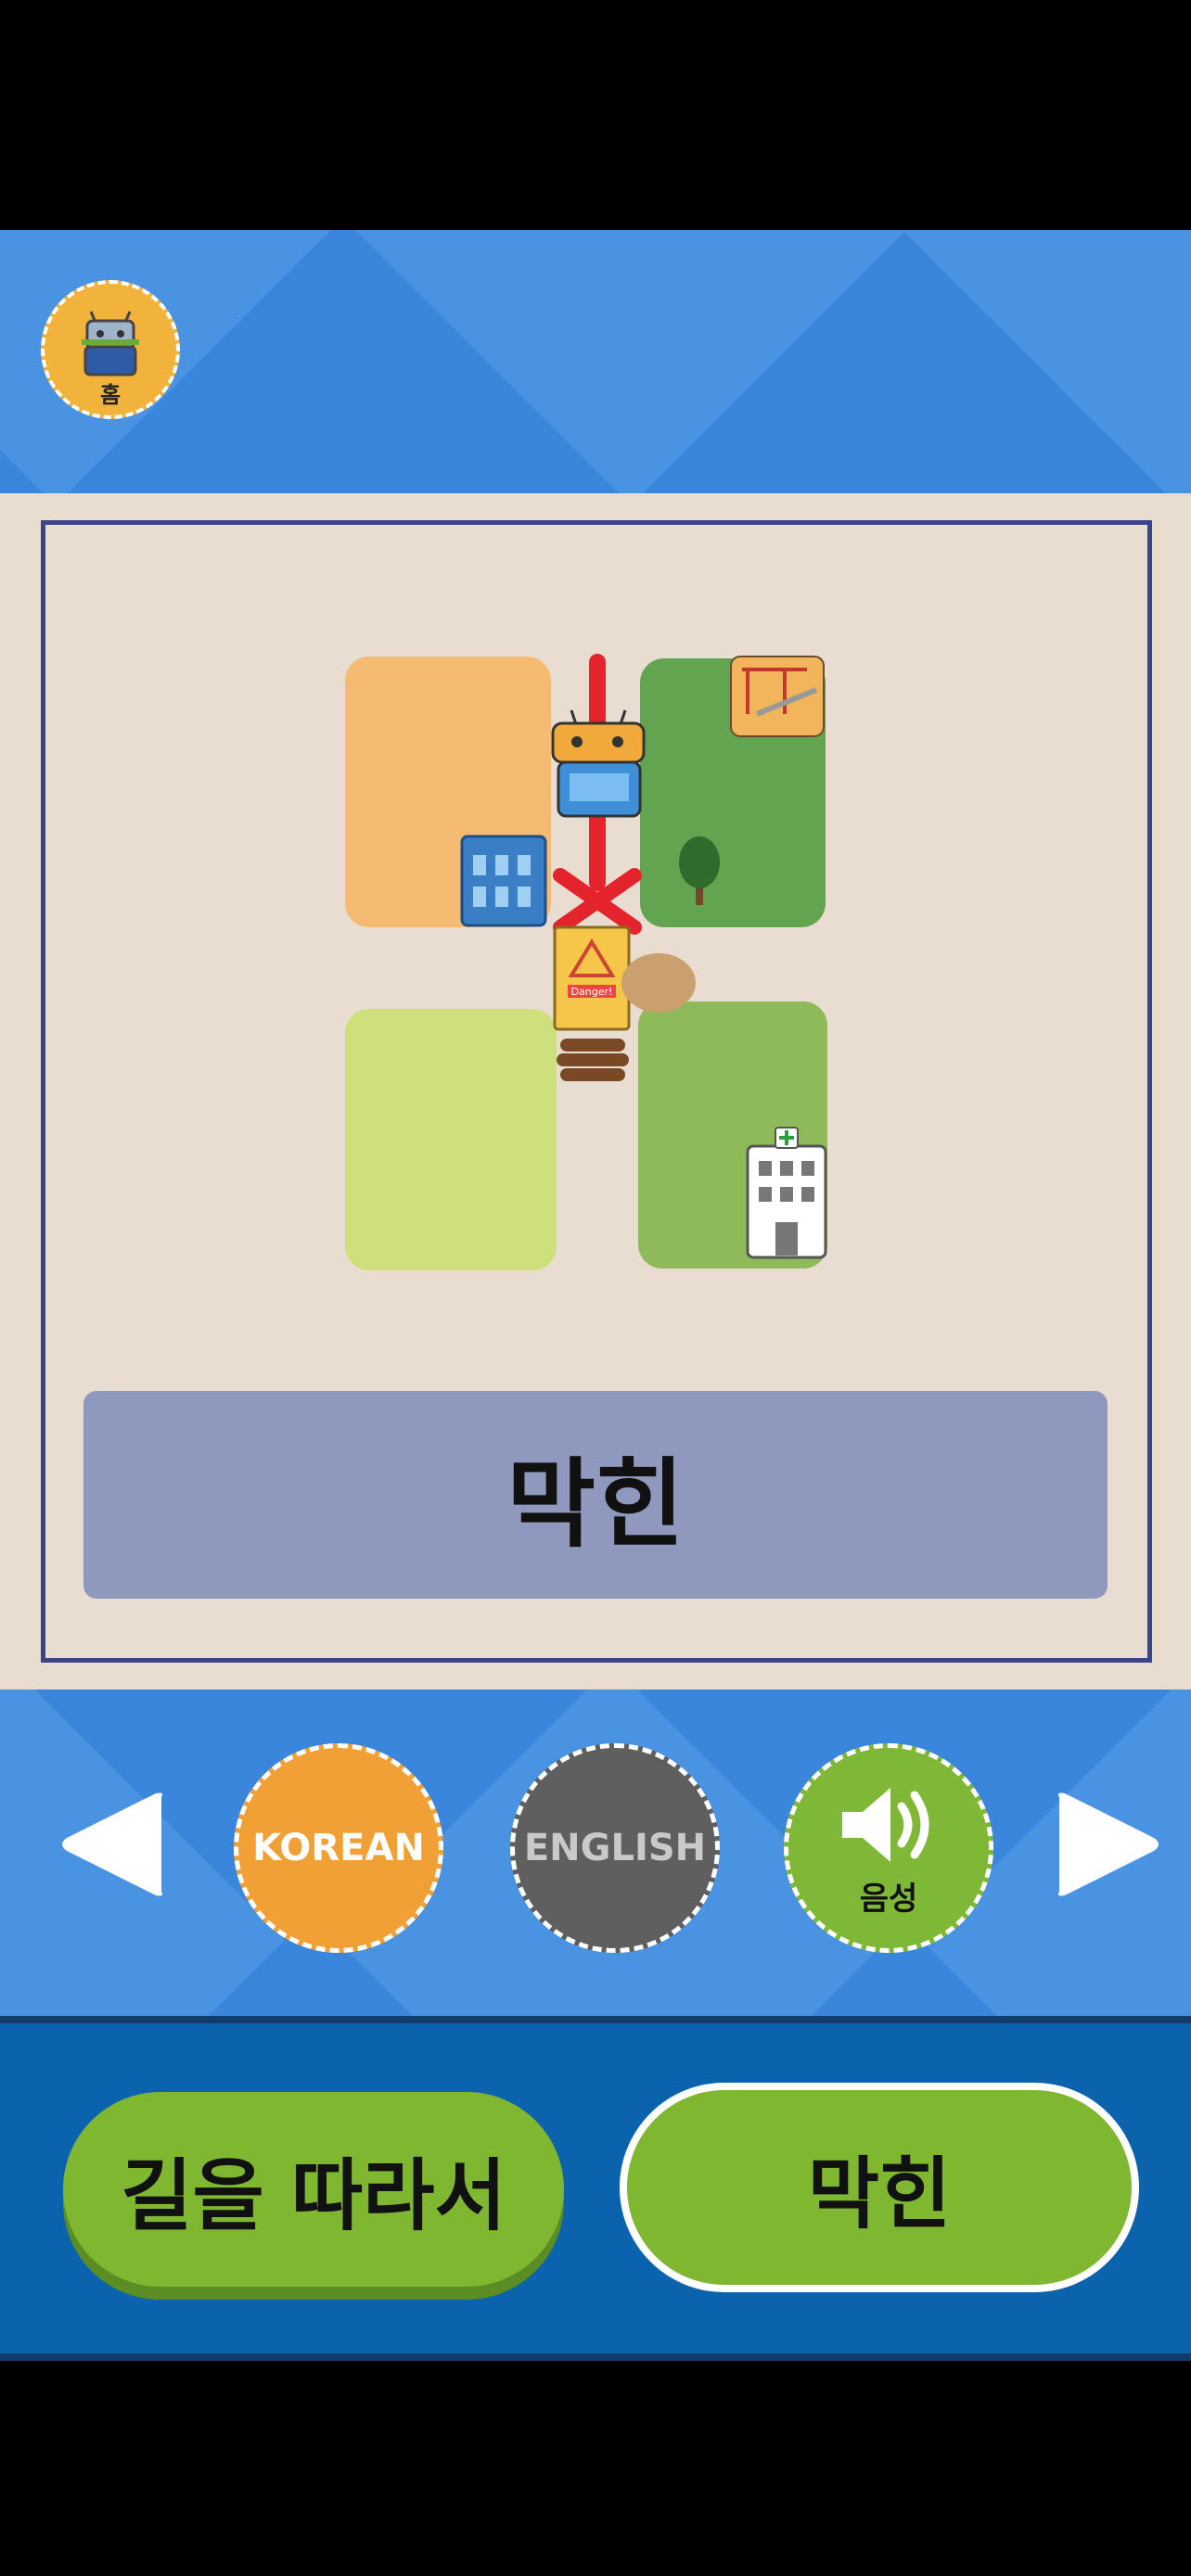 The image size is (1191, 2576). I want to click on road-map-illustration: Danger!, so click(586, 962).